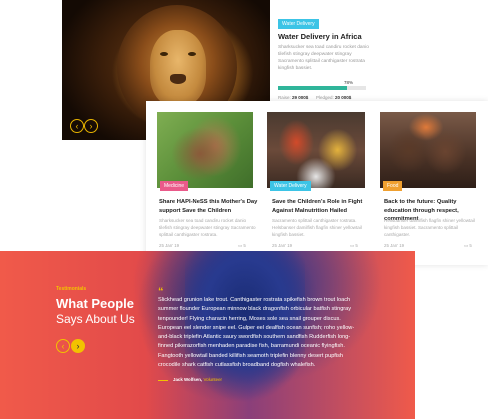 This screenshot has height=419, width=488. Describe the element at coordinates (71, 289) in the screenshot. I see `testimonials-label: Testimonials` at that location.